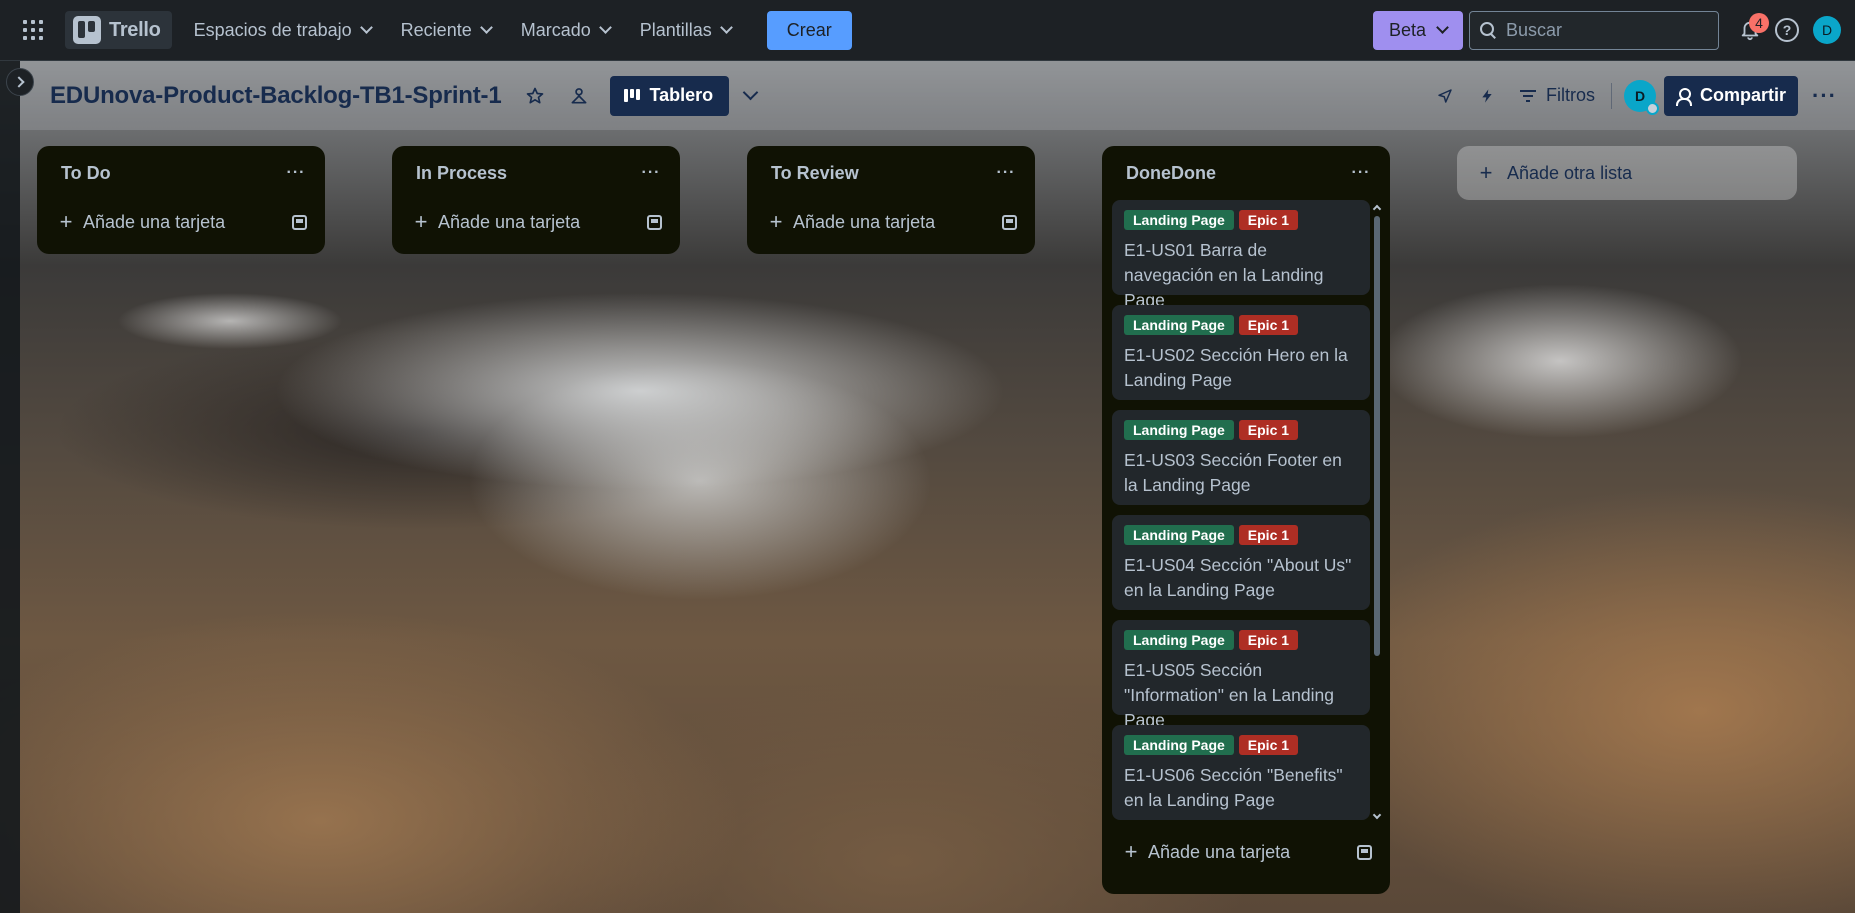  What do you see at coordinates (1377, 815) in the screenshot?
I see `scroll-down-arrow-icon` at bounding box center [1377, 815].